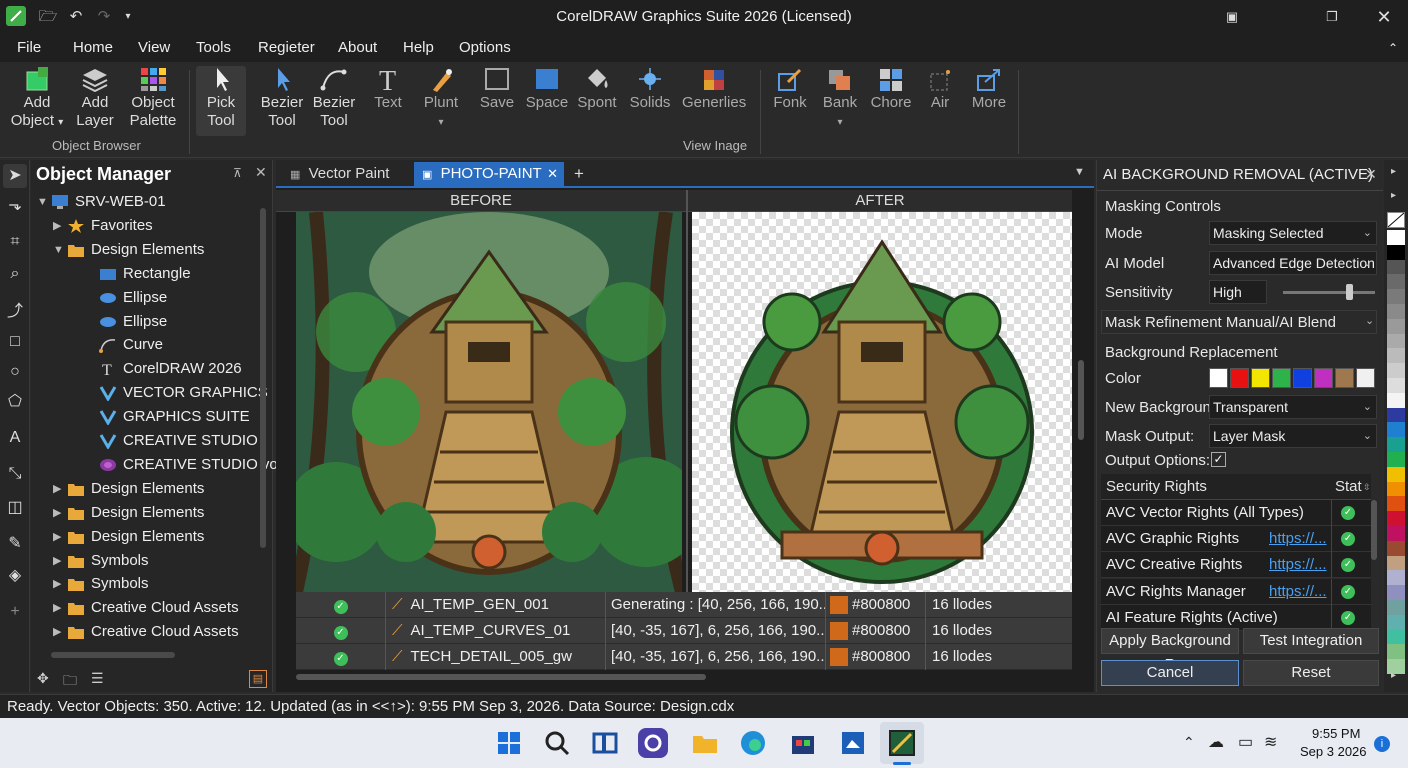  I want to click on split-divider, so click(687, 391).